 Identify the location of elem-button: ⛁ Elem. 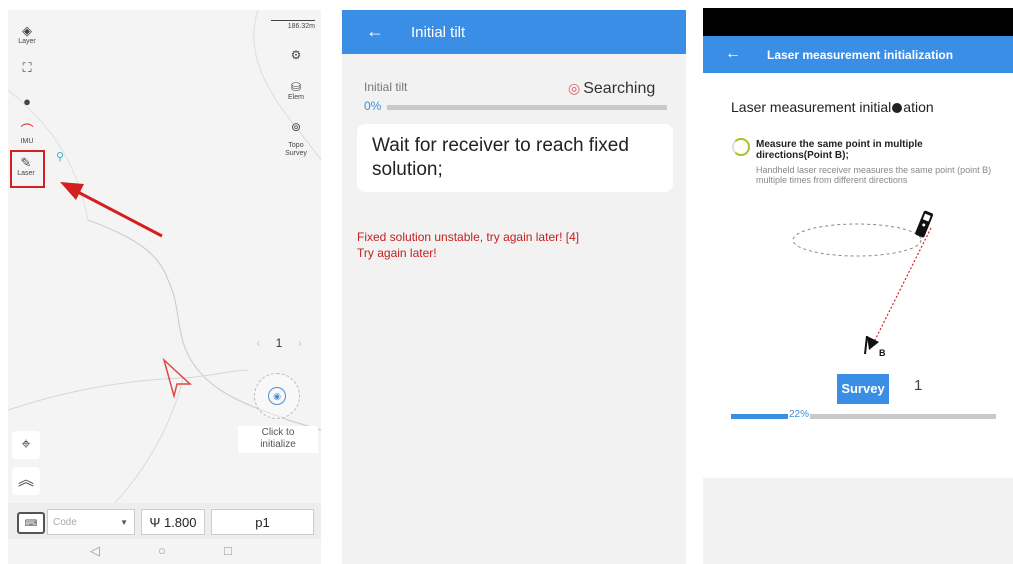
(296, 90).